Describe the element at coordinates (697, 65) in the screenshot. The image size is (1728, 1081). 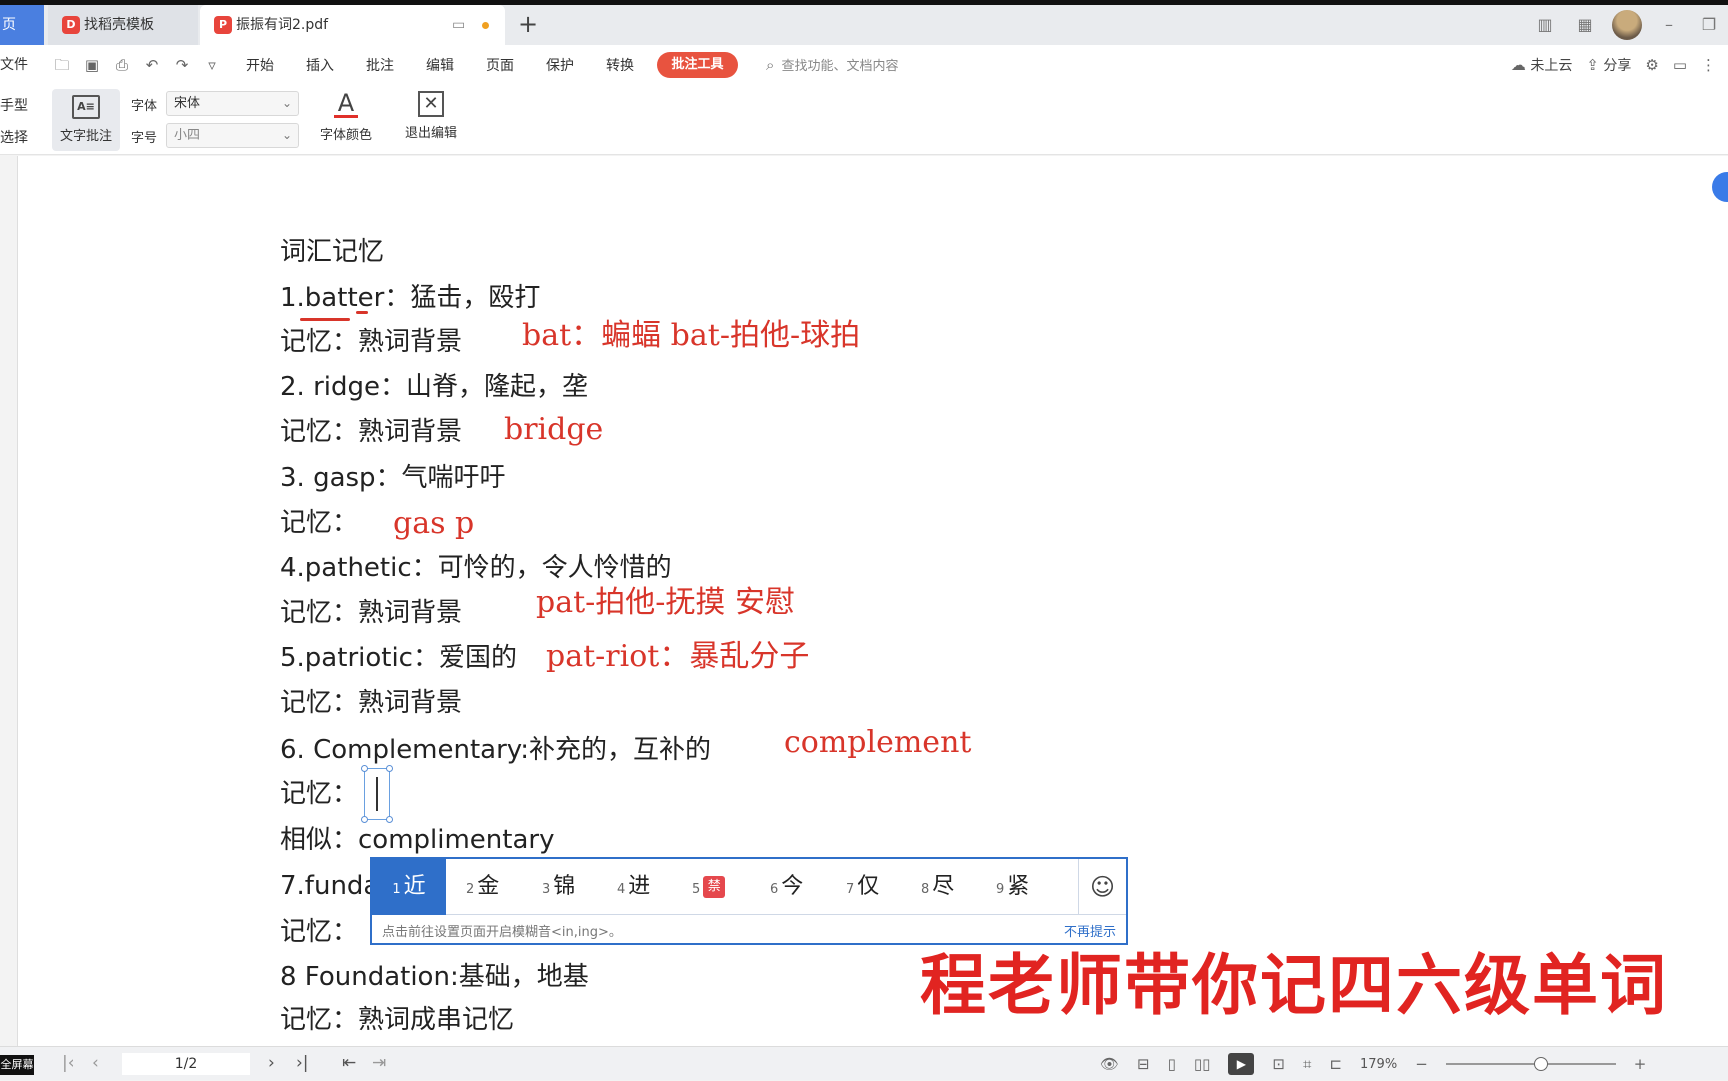
I see `menu-annotation-tools: 批注工具` at that location.